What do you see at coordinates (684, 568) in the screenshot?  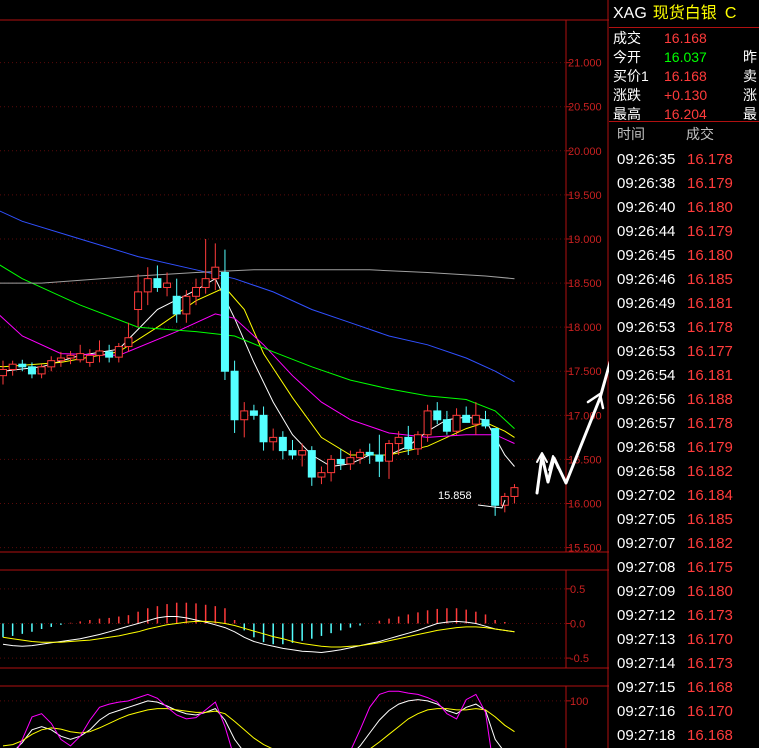 I see `tick-row: 09:27:08 16.175` at bounding box center [684, 568].